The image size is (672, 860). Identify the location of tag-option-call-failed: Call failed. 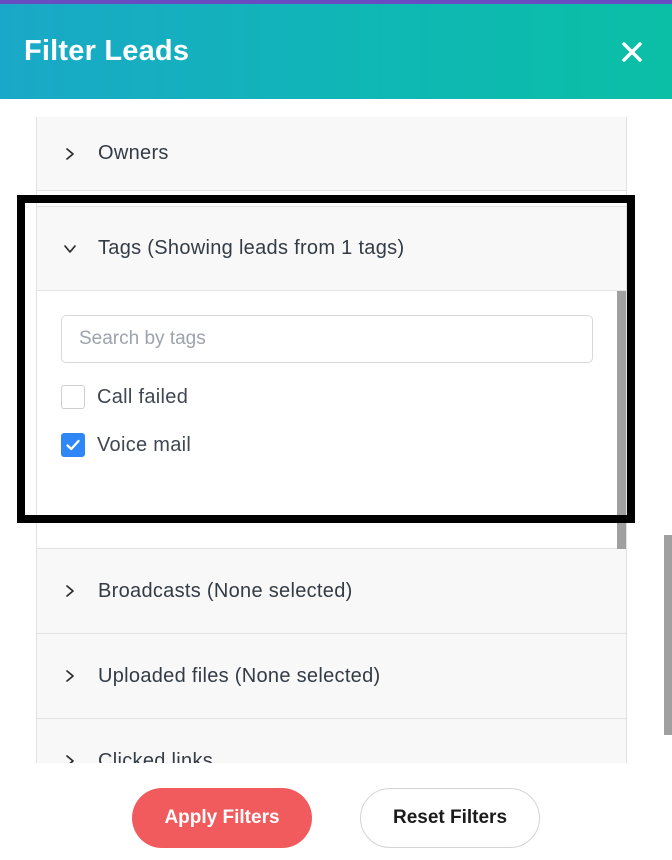
(327, 397).